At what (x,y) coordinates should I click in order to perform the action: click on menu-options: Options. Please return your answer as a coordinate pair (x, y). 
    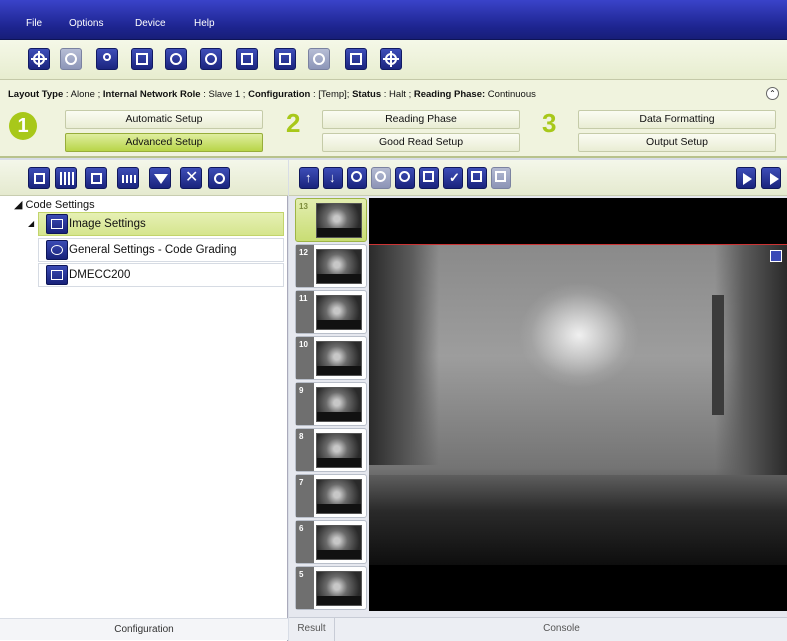
    Looking at the image, I should click on (86, 23).